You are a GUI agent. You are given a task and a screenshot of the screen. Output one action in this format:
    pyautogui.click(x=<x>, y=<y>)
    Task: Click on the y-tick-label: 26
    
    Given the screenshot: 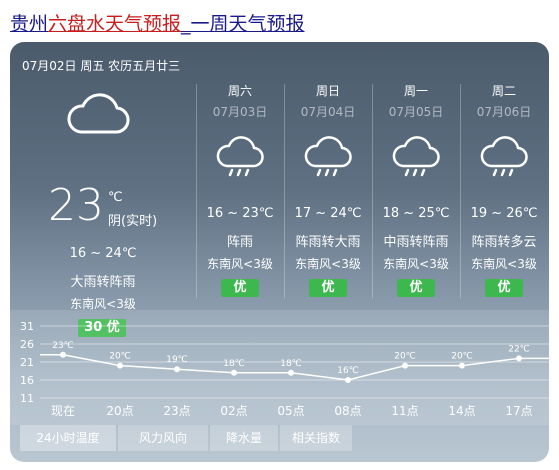 What is the action you would take?
    pyautogui.click(x=27, y=344)
    